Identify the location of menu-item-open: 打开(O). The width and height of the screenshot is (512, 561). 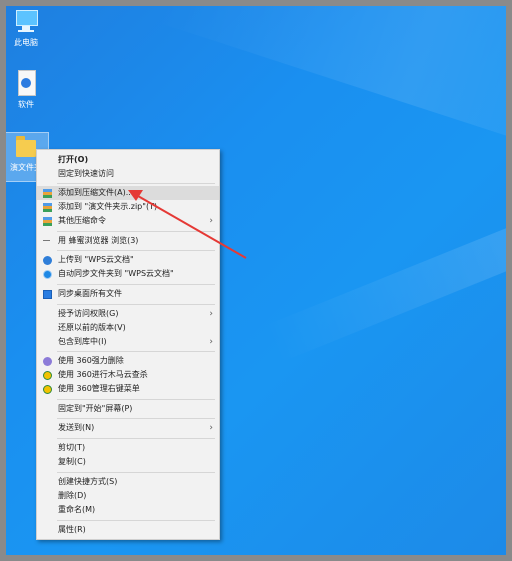
(128, 160).